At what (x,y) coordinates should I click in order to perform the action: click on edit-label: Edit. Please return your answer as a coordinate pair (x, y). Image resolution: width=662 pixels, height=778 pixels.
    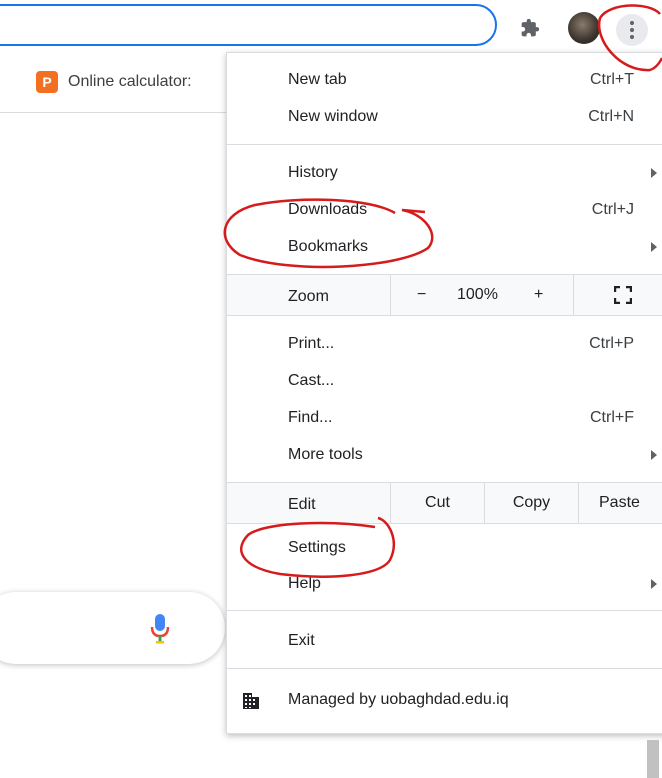
    Looking at the image, I should click on (302, 504).